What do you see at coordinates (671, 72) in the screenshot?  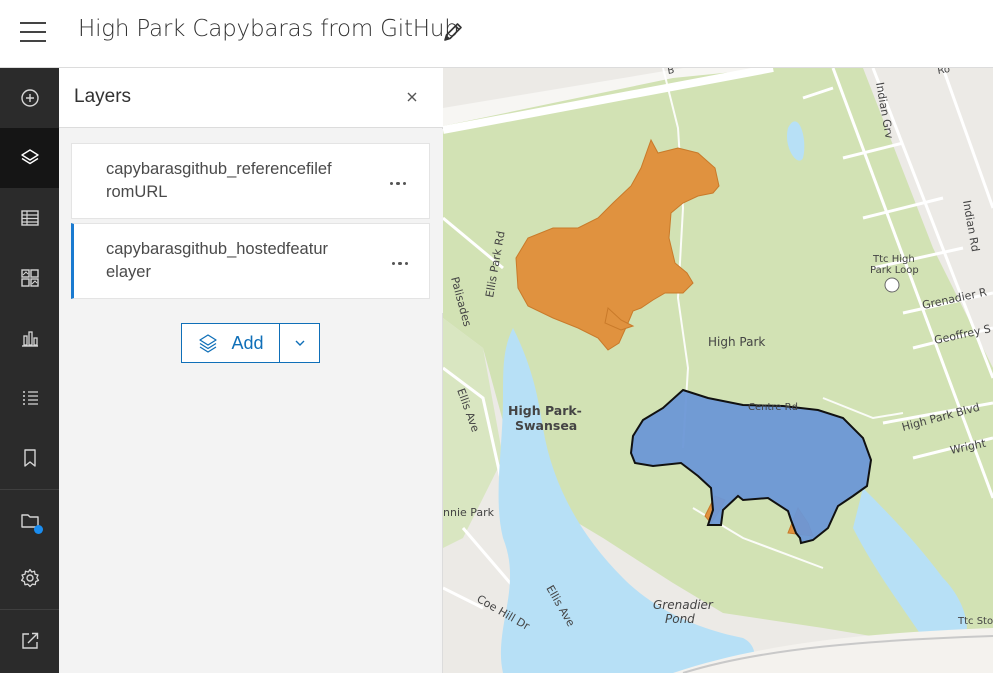 I see `map-label: B` at bounding box center [671, 72].